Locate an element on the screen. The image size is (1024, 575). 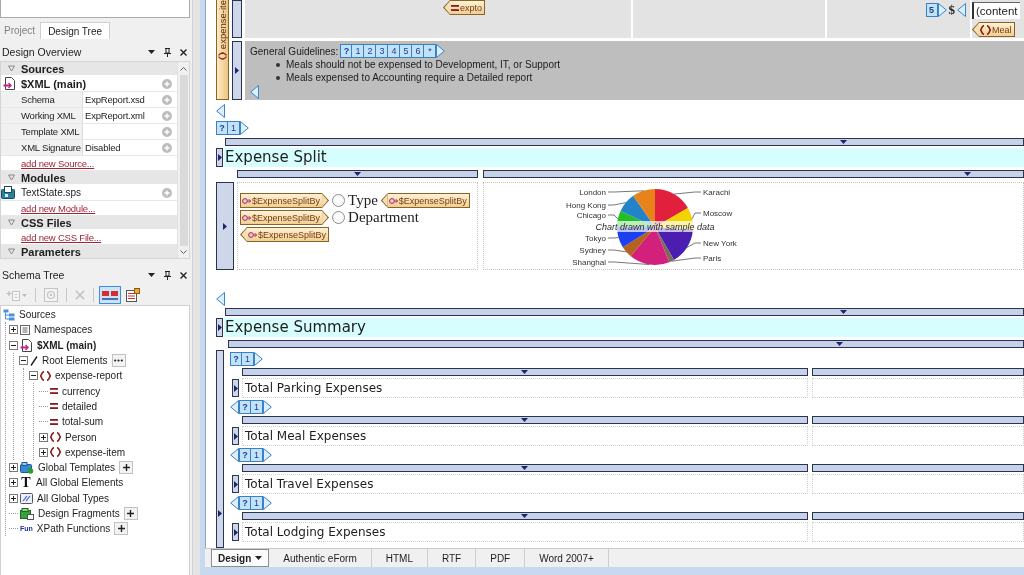
tree-label: Global Templates is located at coordinates (76, 468).